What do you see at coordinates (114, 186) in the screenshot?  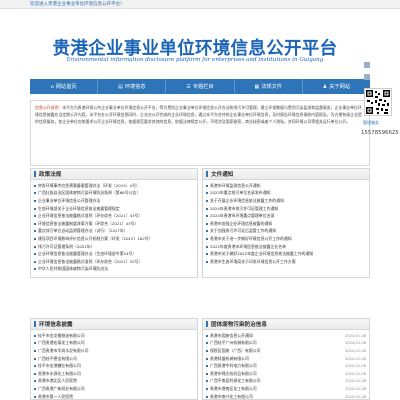 I see `list-item: 突发环境事件应急预案备案管理办法（环发〔2015〕4号）` at bounding box center [114, 186].